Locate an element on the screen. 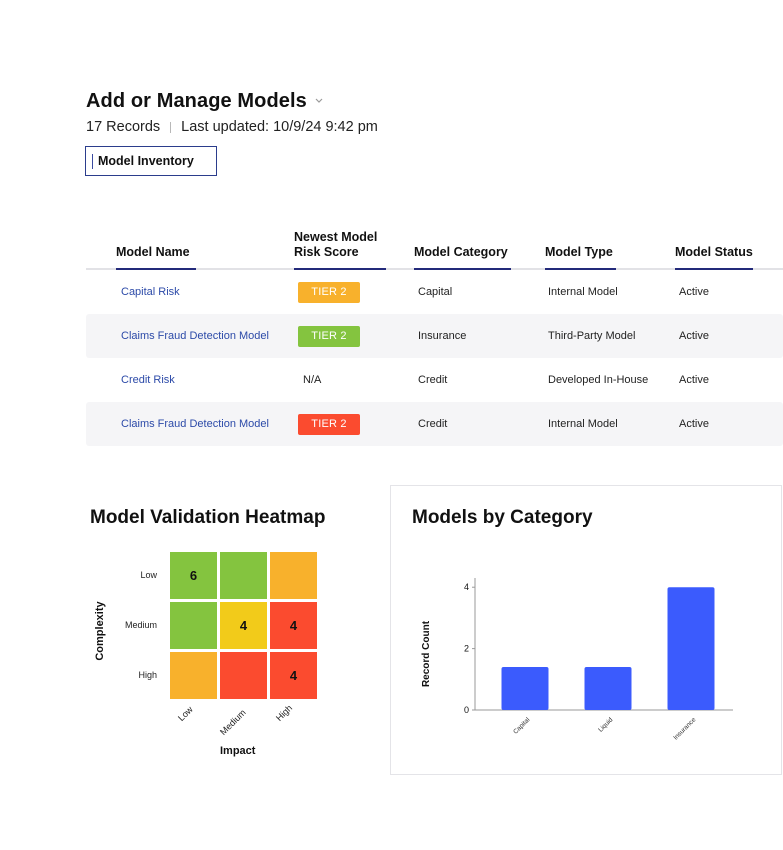 Image resolution: width=783 pixels, height=850 pixels. model-name-link-text: Credit Risk is located at coordinates (148, 380).